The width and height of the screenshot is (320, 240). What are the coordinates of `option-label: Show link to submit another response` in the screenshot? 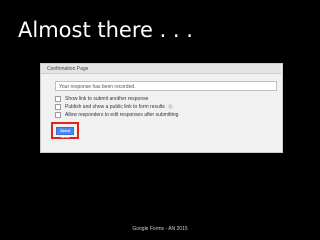 It's located at (107, 99).